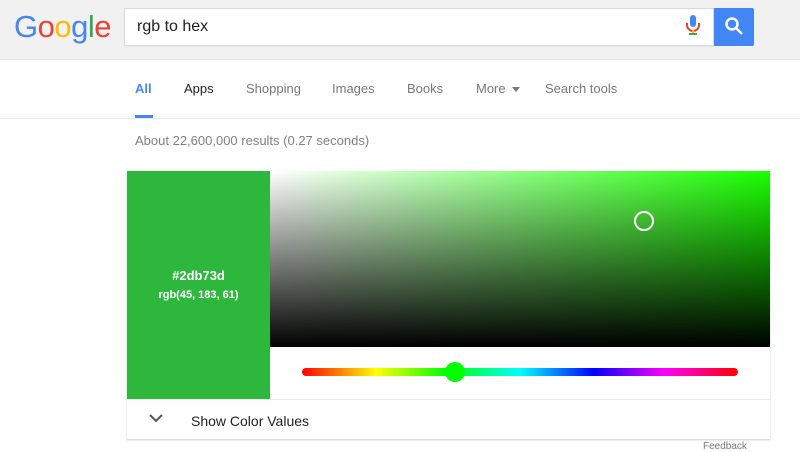  I want to click on search-tools: Search tools, so click(581, 88).